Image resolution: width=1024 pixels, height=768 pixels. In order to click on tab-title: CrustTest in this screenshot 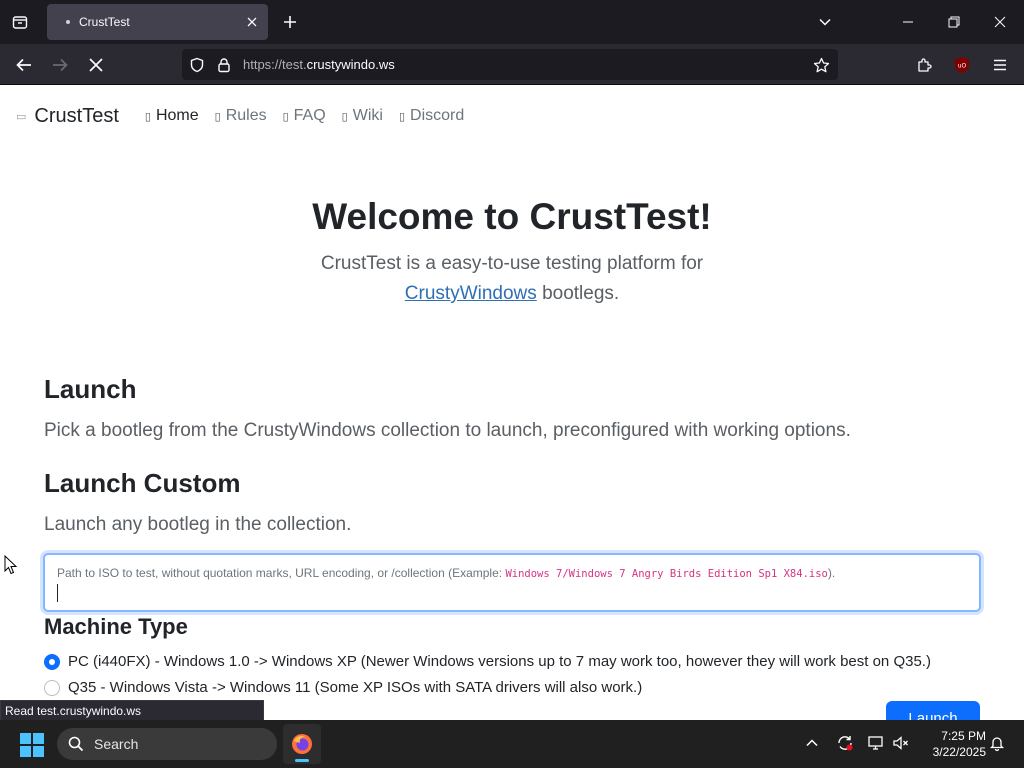, I will do `click(104, 22)`.